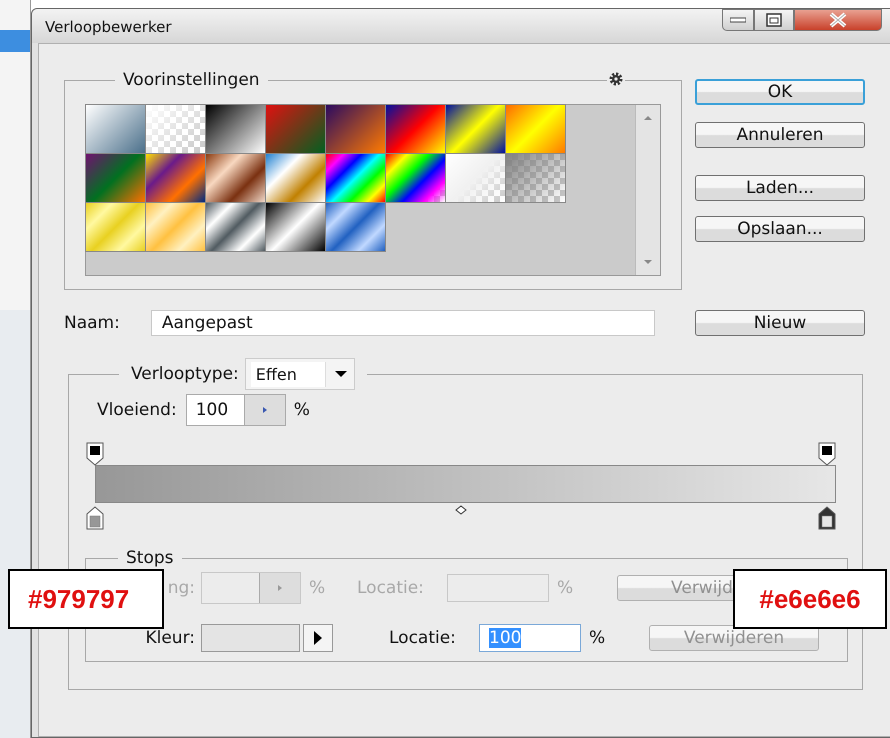 This screenshot has height=738, width=890. What do you see at coordinates (108, 26) in the screenshot?
I see `window-title: Verloopbewerker` at bounding box center [108, 26].